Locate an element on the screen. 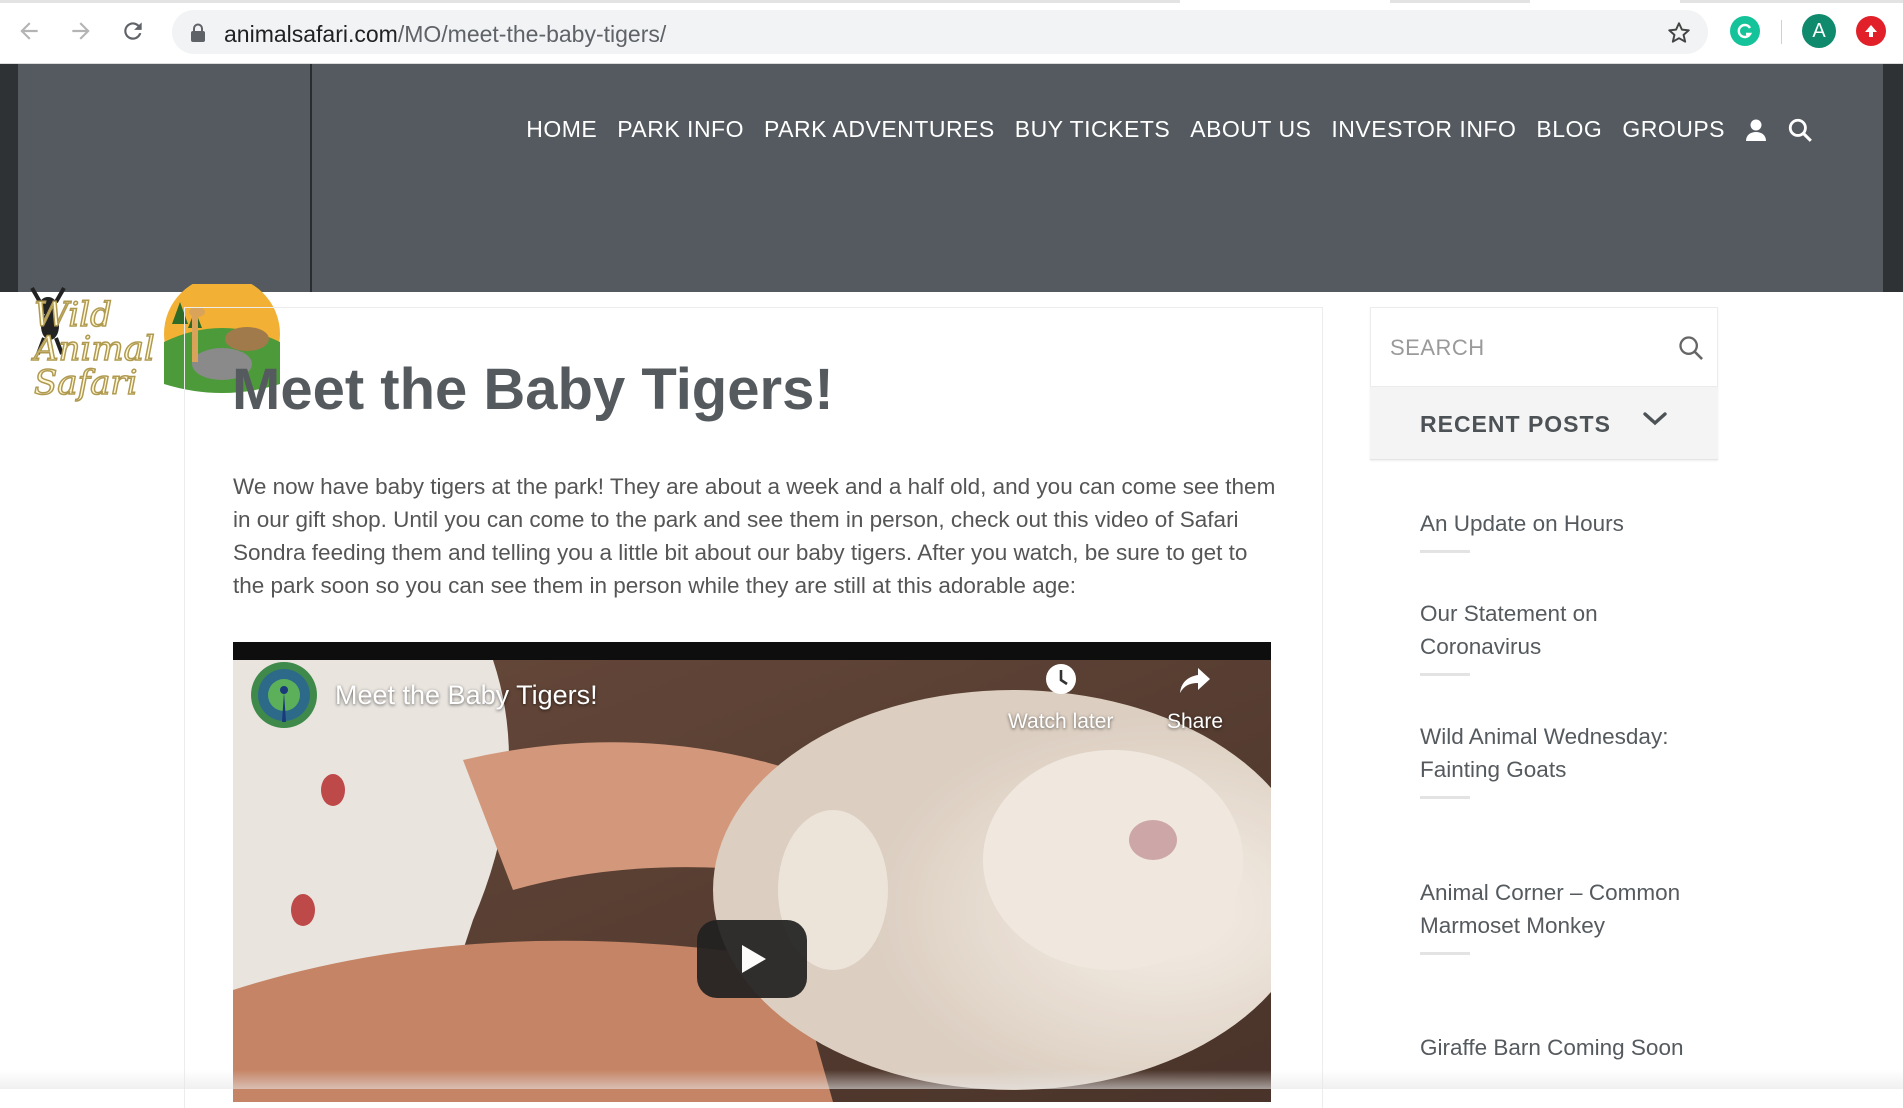 This screenshot has width=1903, height=1108. share-label: Share is located at coordinates (1195, 721).